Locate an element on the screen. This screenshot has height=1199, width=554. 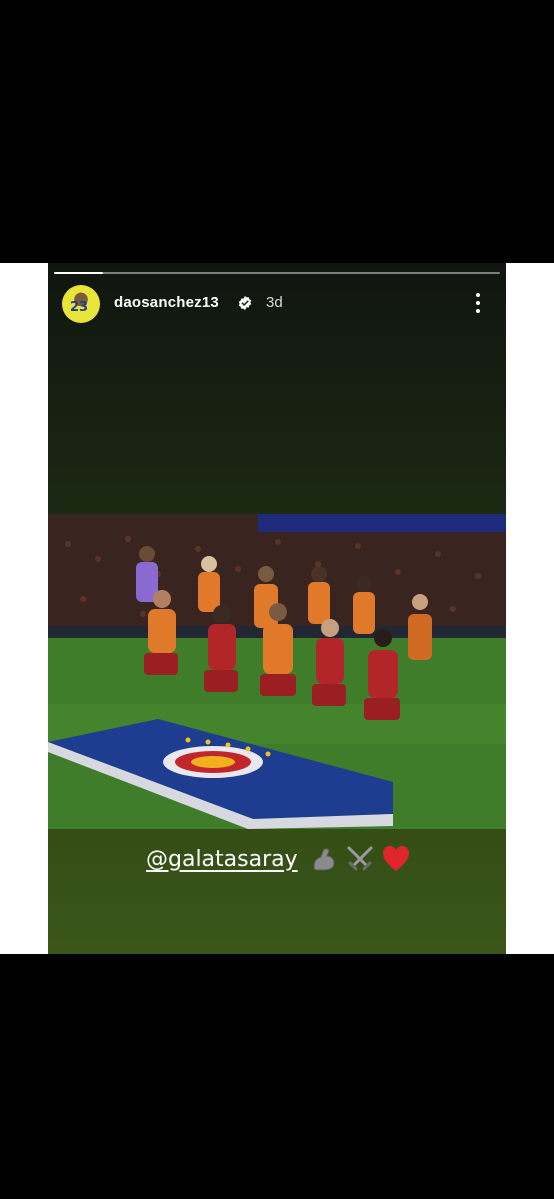
caption-emojis is located at coordinates (360, 859).